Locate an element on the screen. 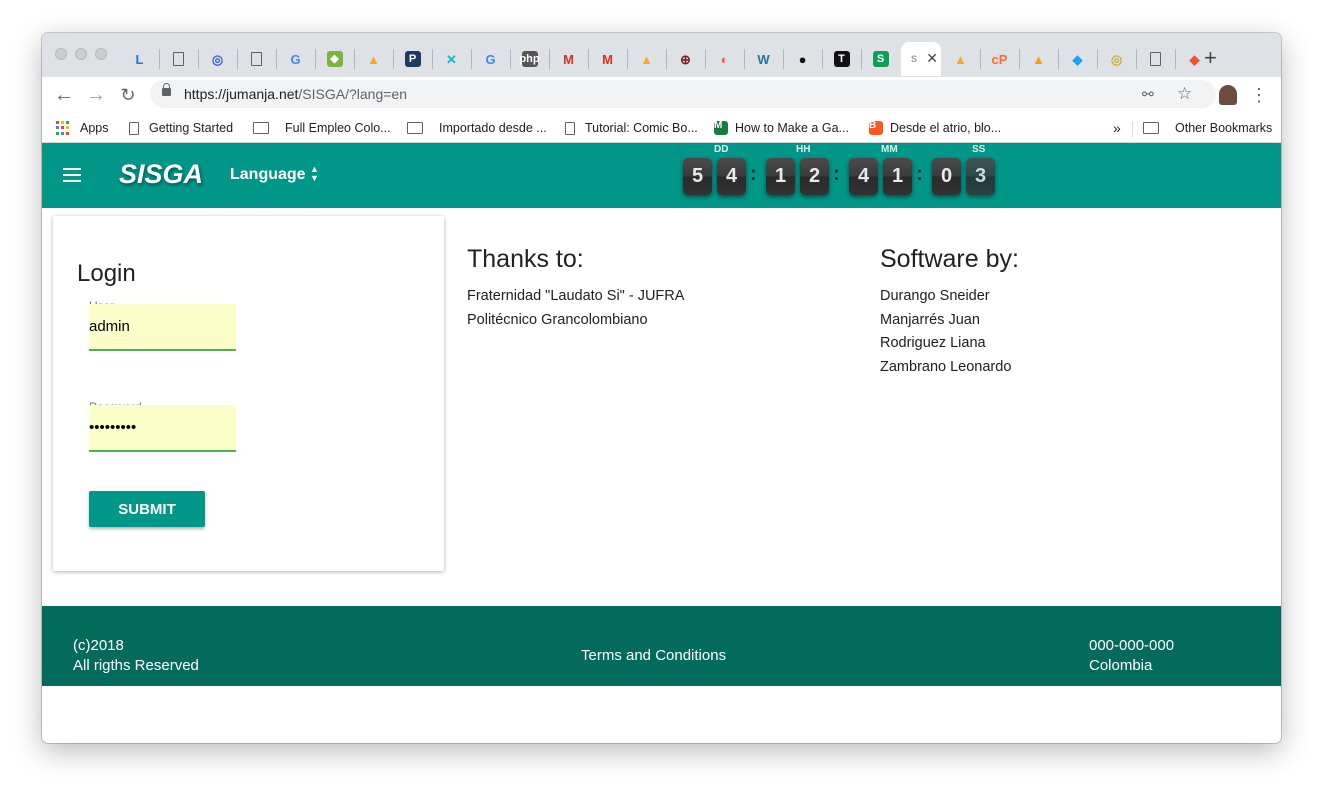 The width and height of the screenshot is (1323, 793). reload-icon: ↻ is located at coordinates (128, 95).